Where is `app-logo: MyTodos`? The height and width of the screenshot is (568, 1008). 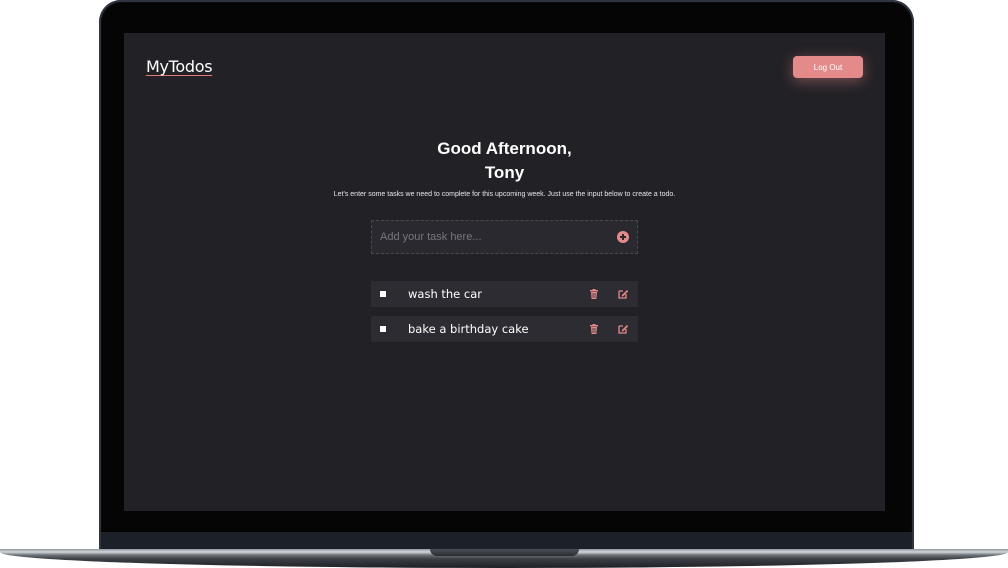
app-logo: MyTodos is located at coordinates (179, 66).